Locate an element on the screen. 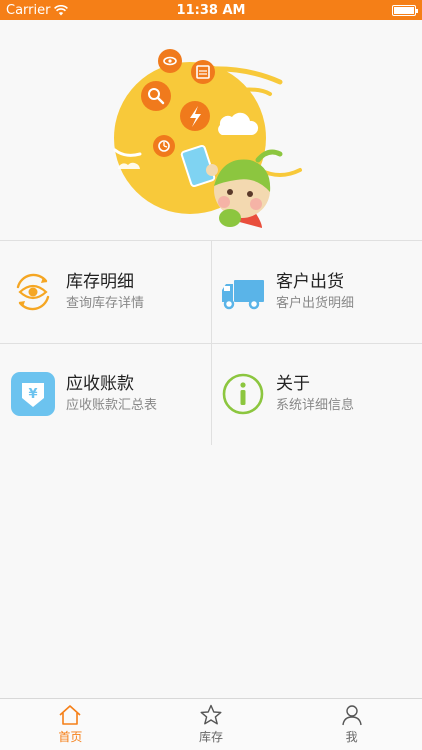 The height and width of the screenshot is (750, 422). tab-inventory: 库存 is located at coordinates (211, 724).